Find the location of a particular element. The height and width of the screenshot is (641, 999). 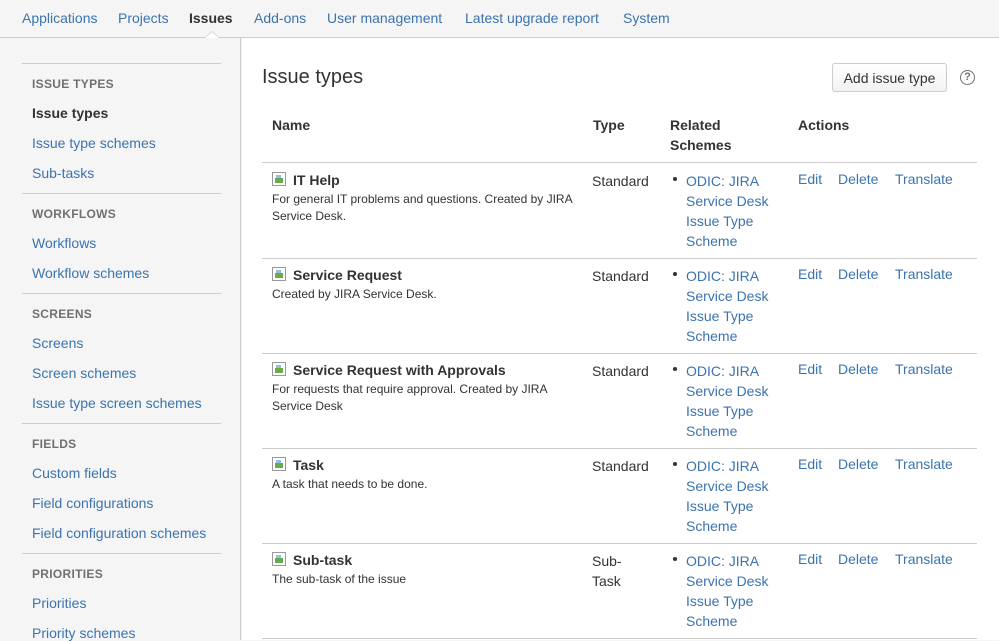

help-icon: ? is located at coordinates (967, 77).